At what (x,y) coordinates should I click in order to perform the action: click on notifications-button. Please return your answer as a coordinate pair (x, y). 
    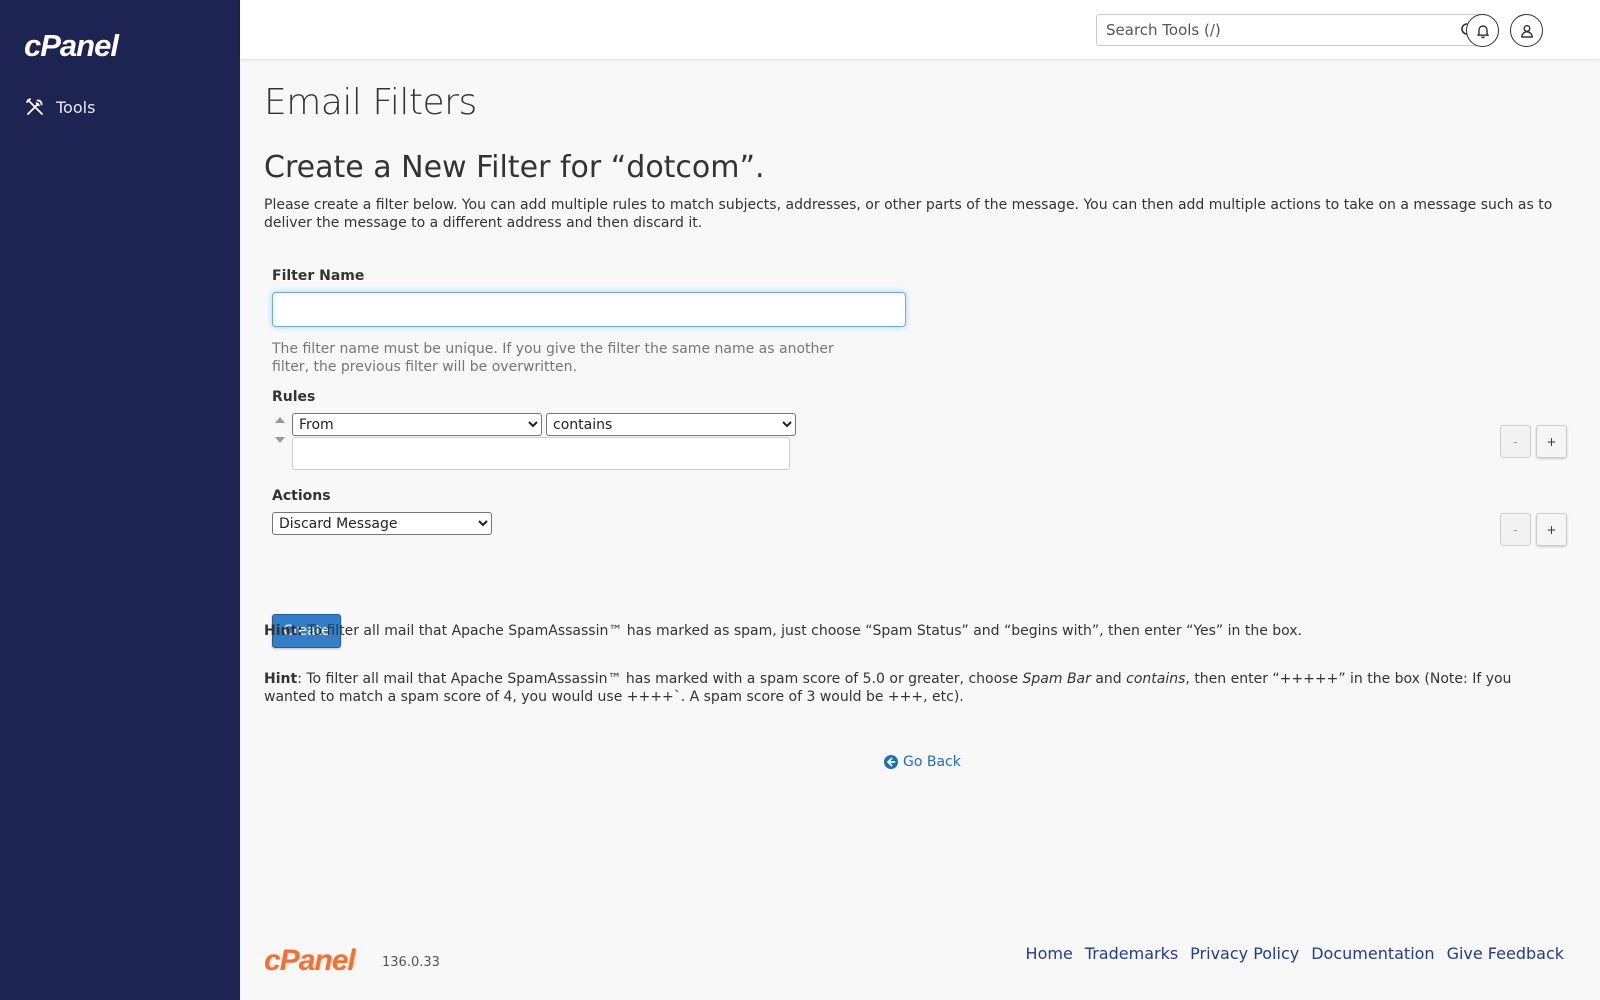
    Looking at the image, I should click on (1482, 30).